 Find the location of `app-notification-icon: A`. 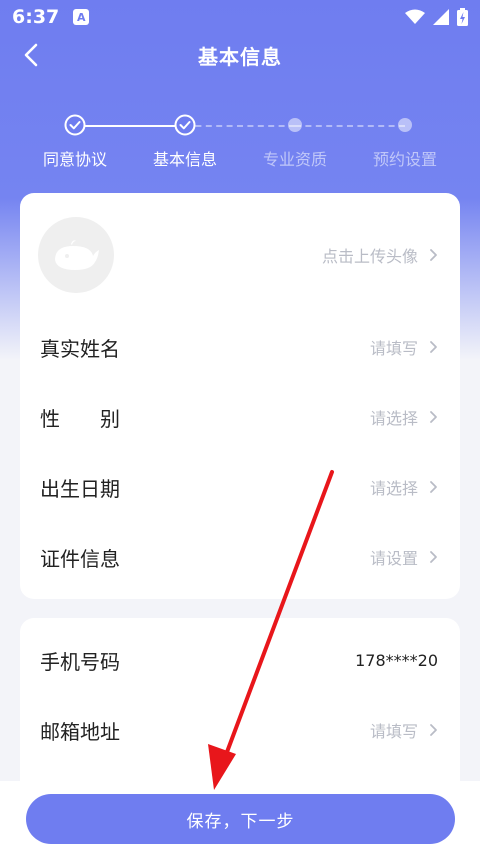

app-notification-icon: A is located at coordinates (81, 17).